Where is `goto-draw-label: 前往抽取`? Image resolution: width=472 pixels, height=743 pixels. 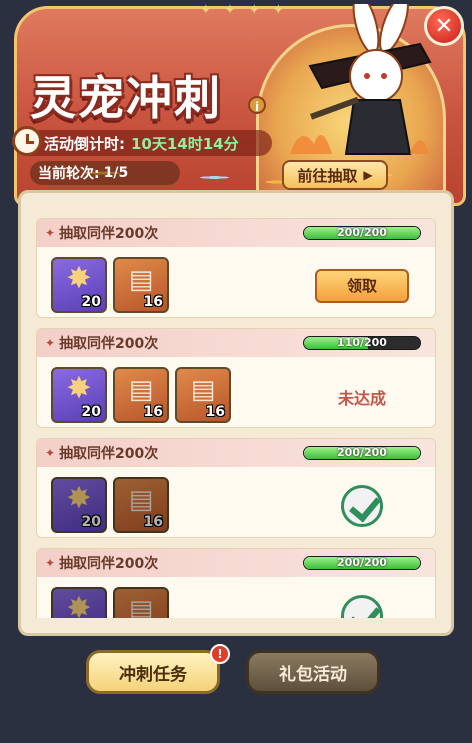
goto-draw-label: 前往抽取 is located at coordinates (327, 175).